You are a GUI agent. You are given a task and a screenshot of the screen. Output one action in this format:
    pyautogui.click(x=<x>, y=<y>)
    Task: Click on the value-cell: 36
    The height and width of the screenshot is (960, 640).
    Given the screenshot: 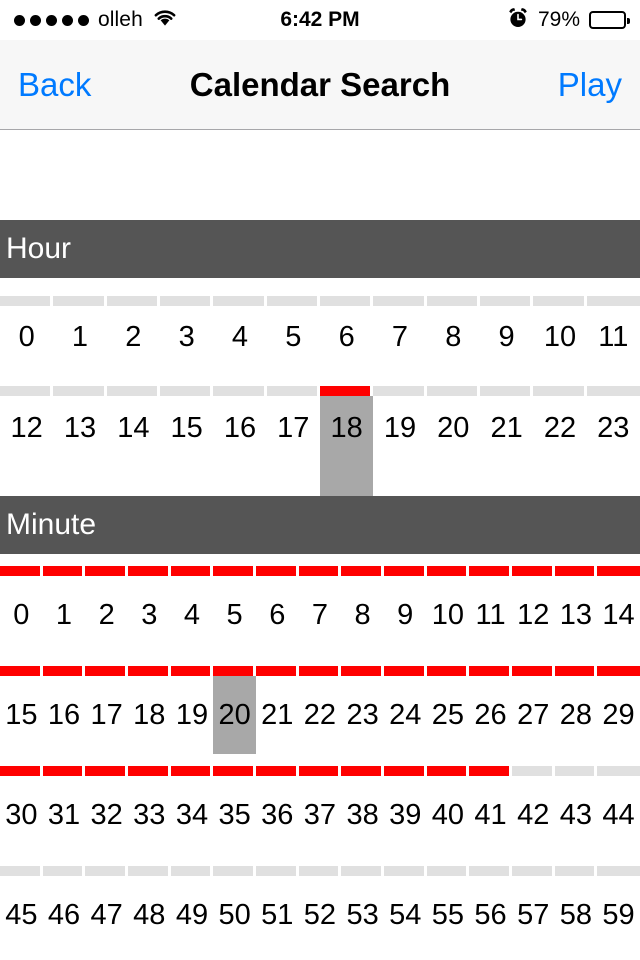 What is the action you would take?
    pyautogui.click(x=277, y=815)
    